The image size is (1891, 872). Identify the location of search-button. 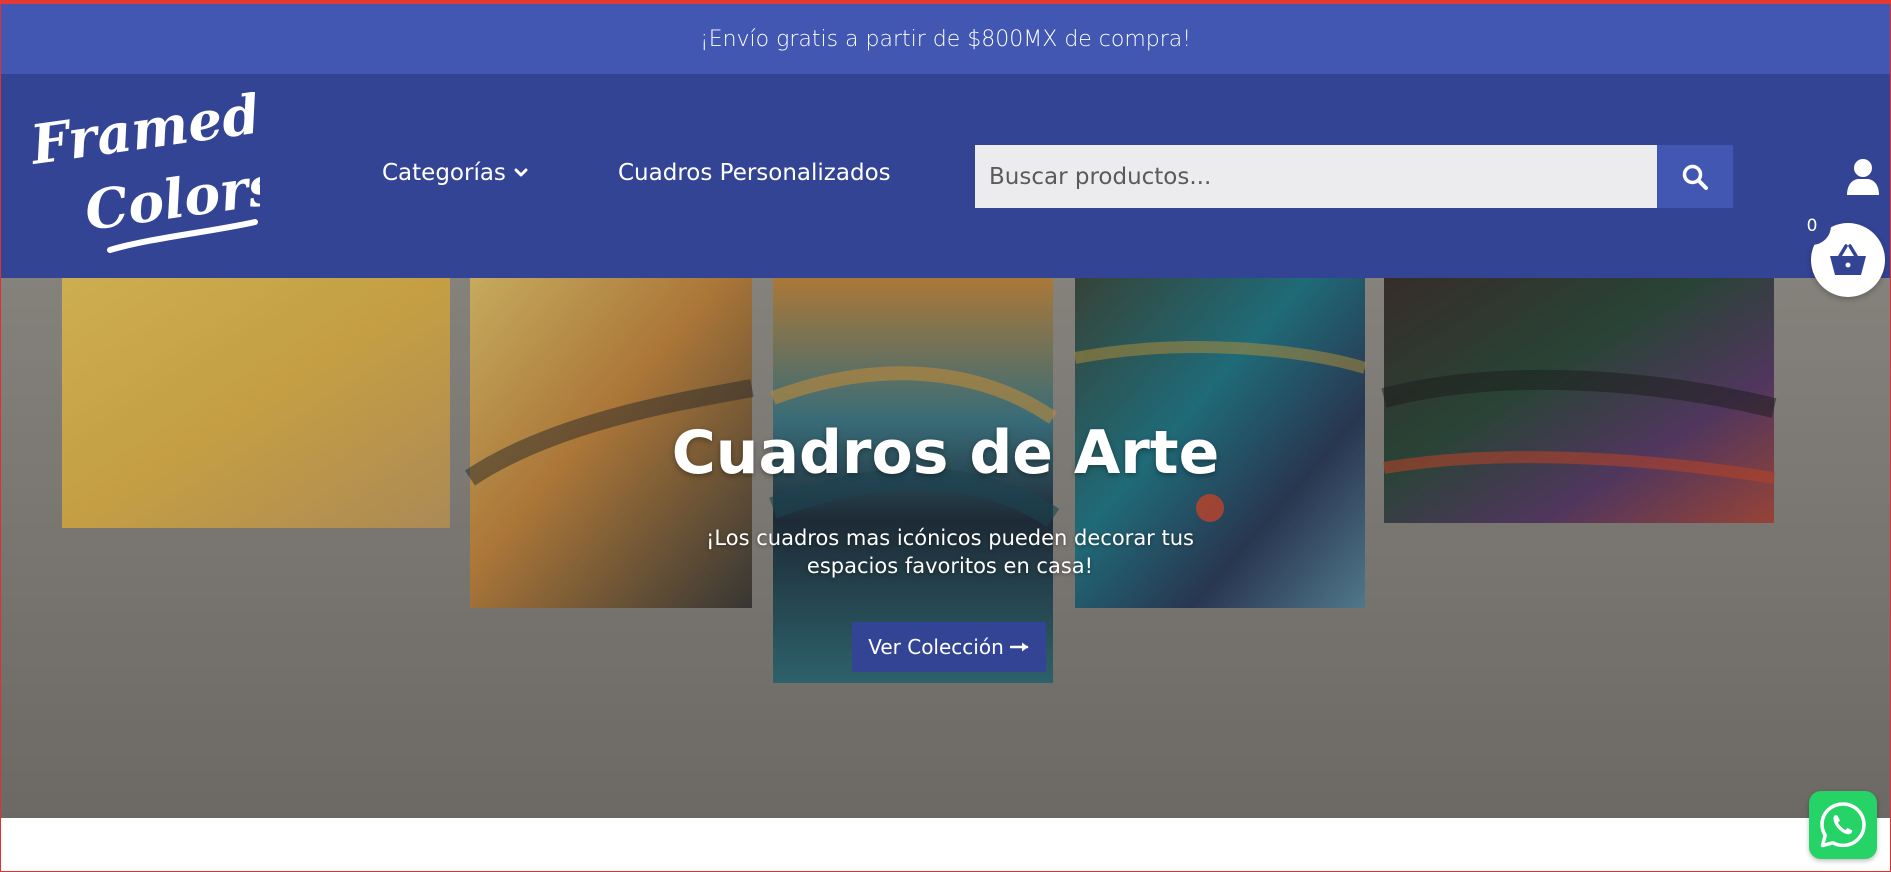
(1695, 176).